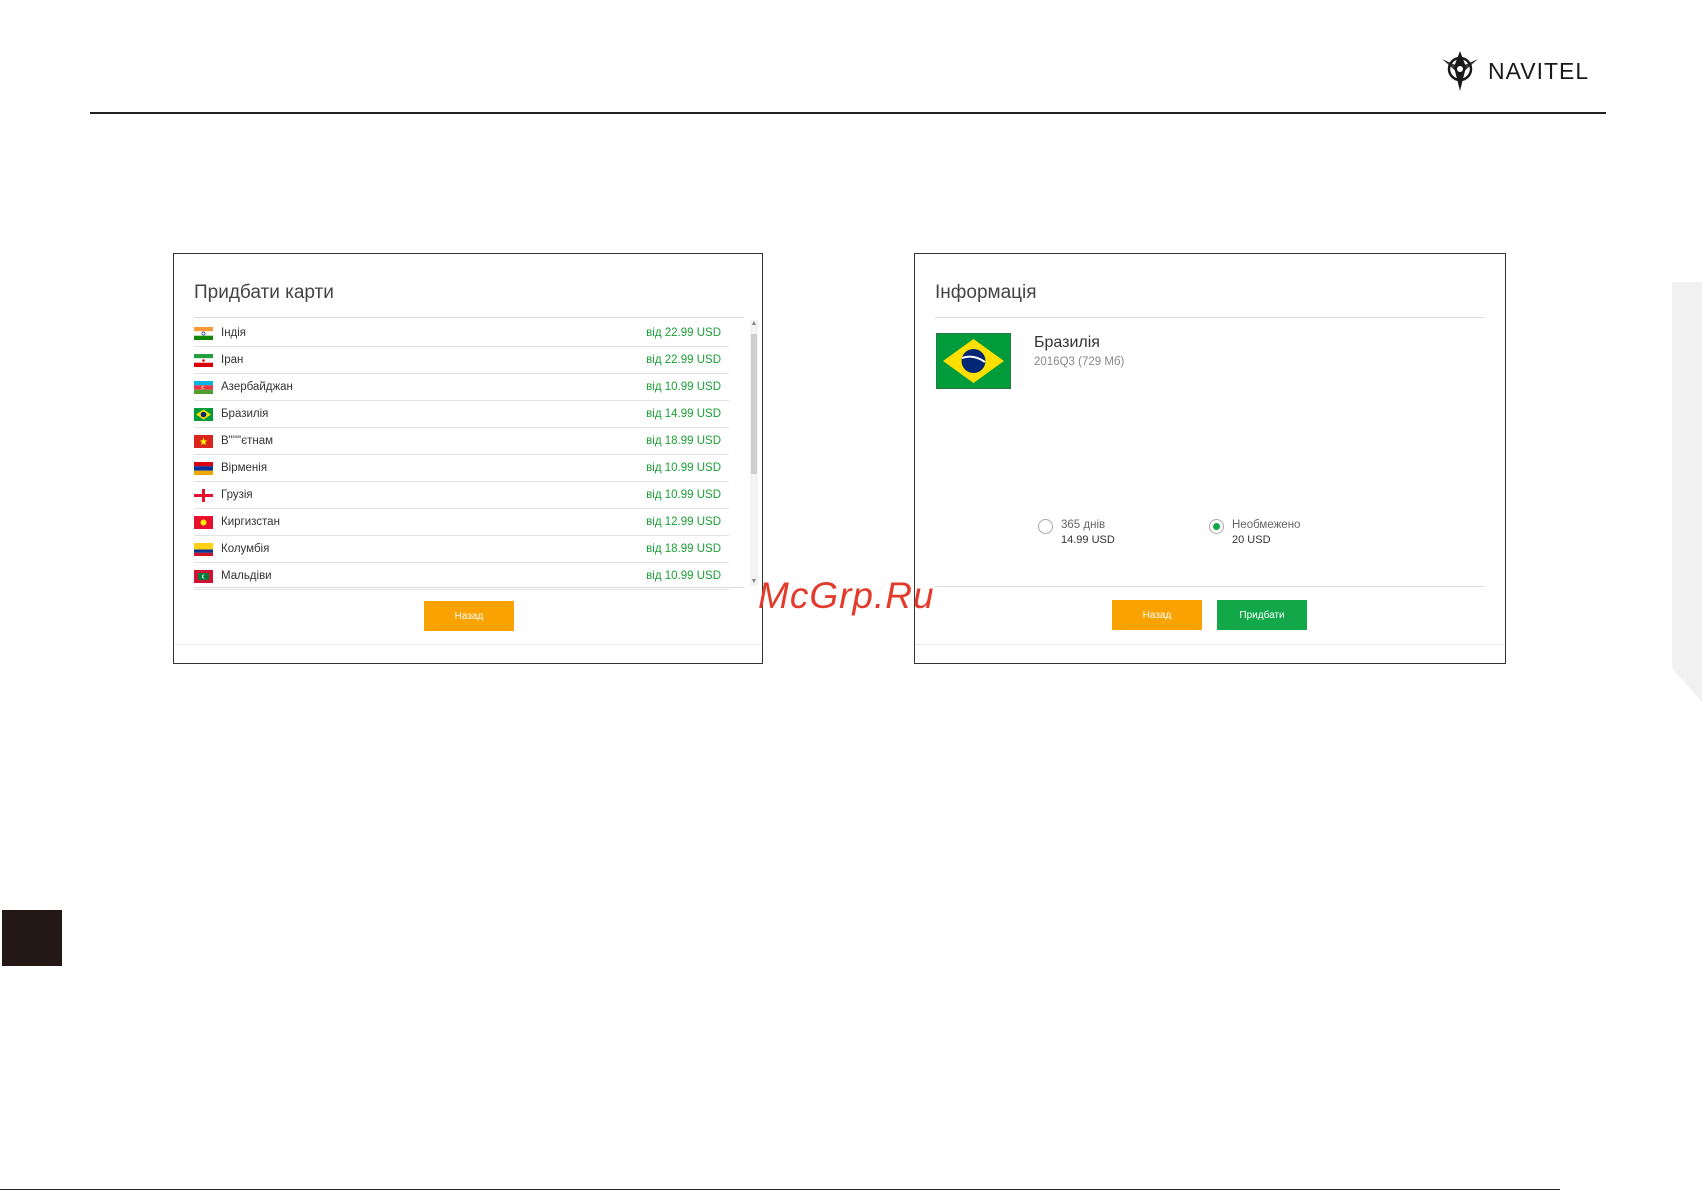 Image resolution: width=1702 pixels, height=1192 pixels. I want to click on radio-unlimited, so click(1216, 526).